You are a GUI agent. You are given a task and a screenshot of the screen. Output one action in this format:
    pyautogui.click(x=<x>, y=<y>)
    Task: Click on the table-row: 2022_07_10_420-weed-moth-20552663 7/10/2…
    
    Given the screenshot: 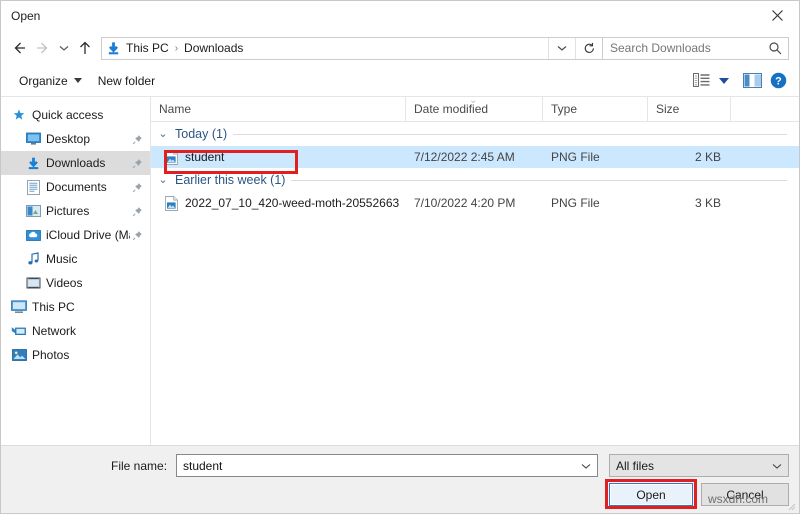 What is the action you would take?
    pyautogui.click(x=475, y=203)
    